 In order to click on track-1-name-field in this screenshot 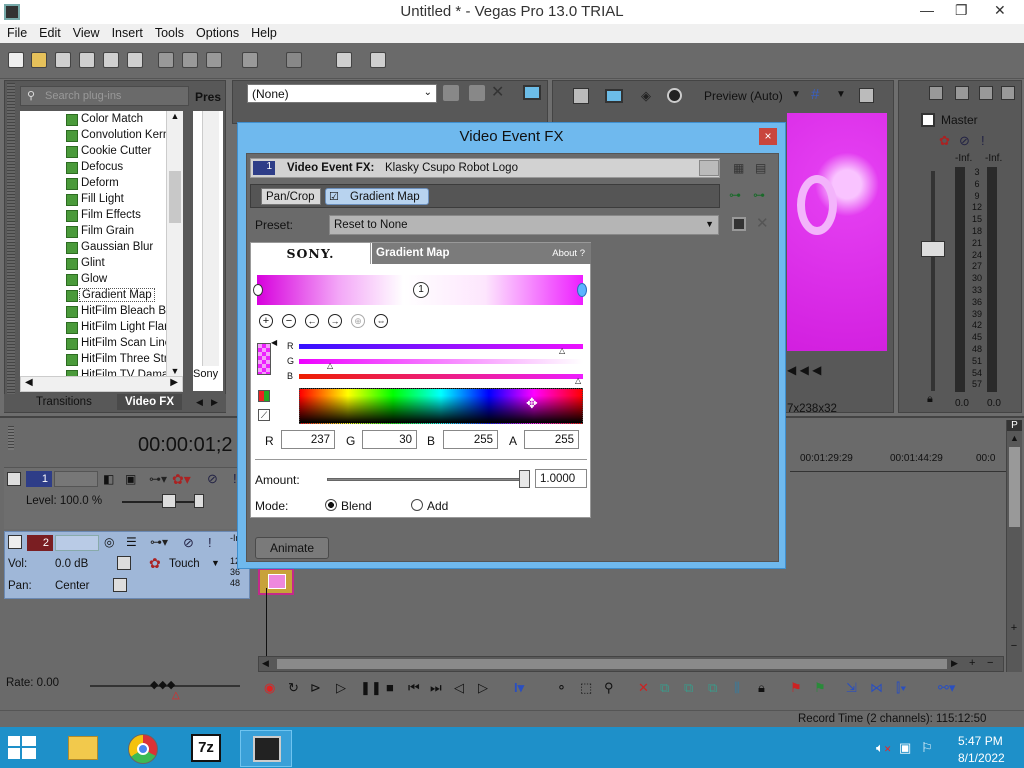, I will do `click(76, 479)`.